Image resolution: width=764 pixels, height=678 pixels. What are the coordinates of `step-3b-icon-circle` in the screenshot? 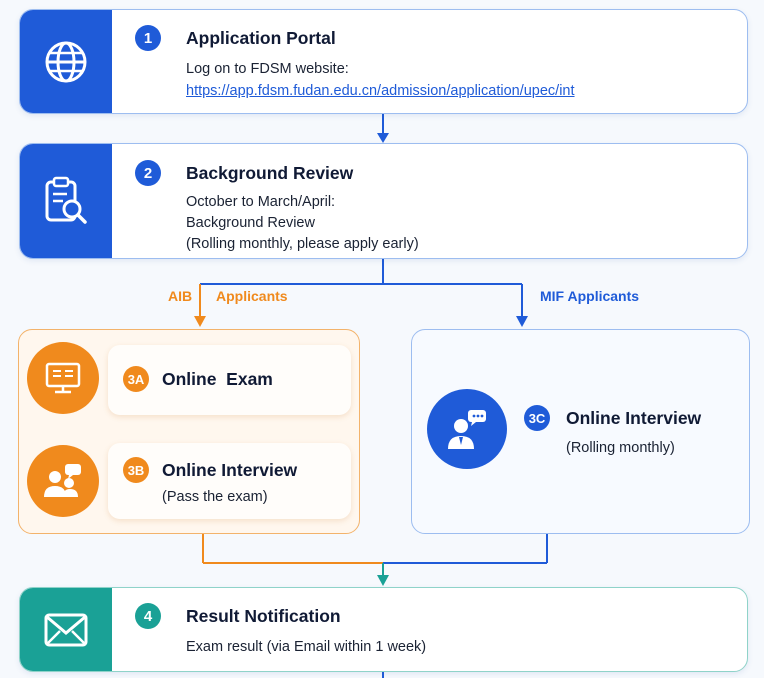 It's located at (63, 481).